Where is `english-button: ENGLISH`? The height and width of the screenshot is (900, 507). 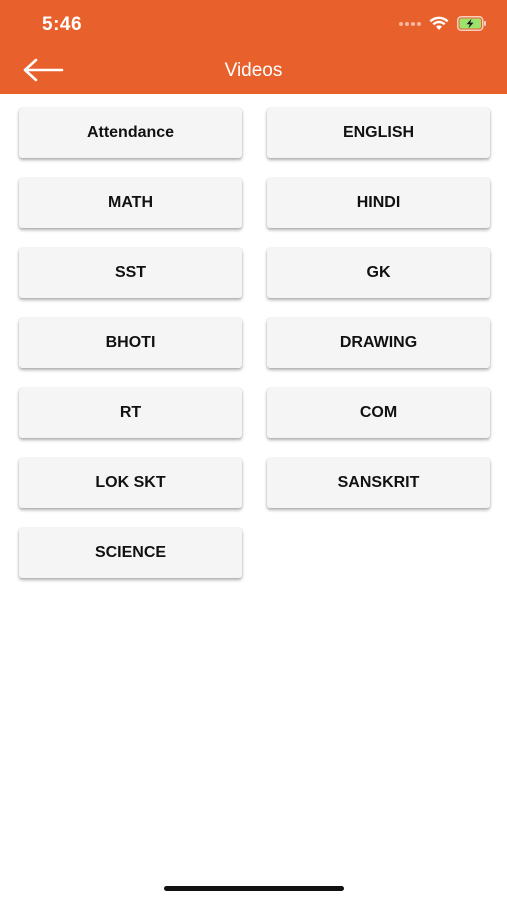
english-button: ENGLISH is located at coordinates (378, 133).